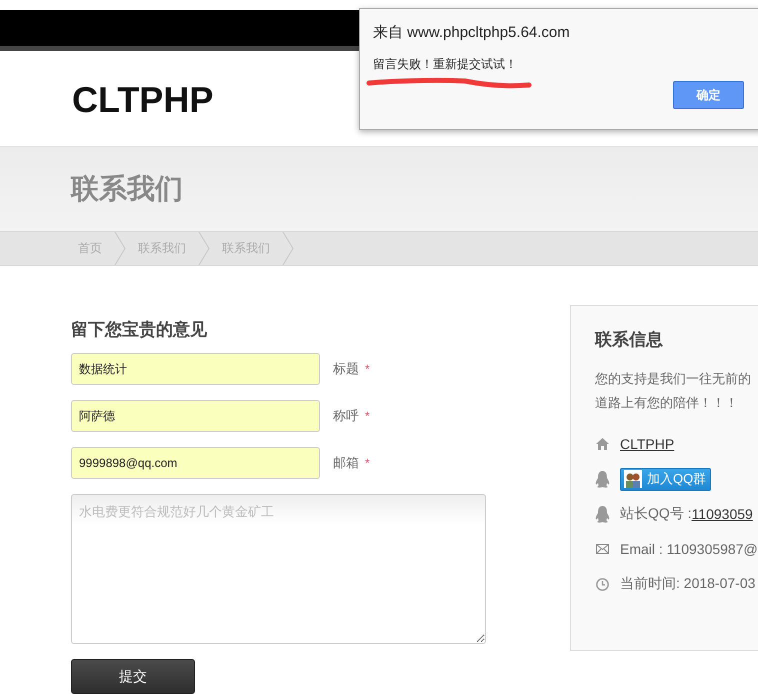 The width and height of the screenshot is (758, 694). I want to click on clock-icon, so click(602, 584).